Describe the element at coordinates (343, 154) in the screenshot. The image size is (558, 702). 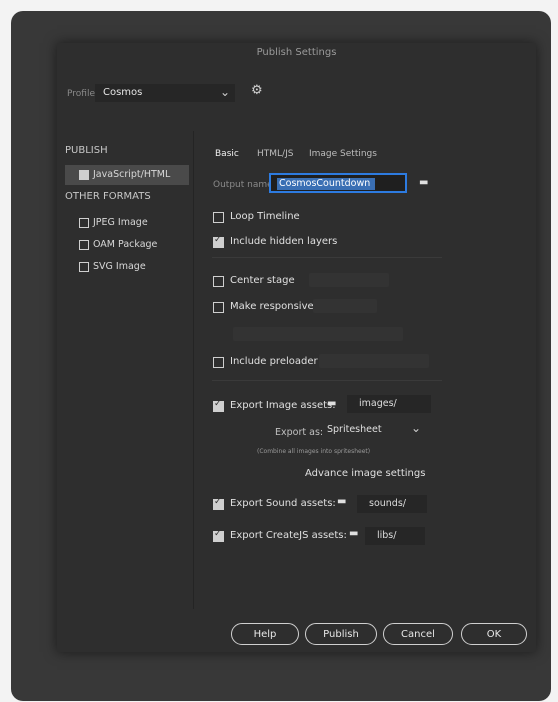
I see `tab-image-settings: Image Settings` at that location.